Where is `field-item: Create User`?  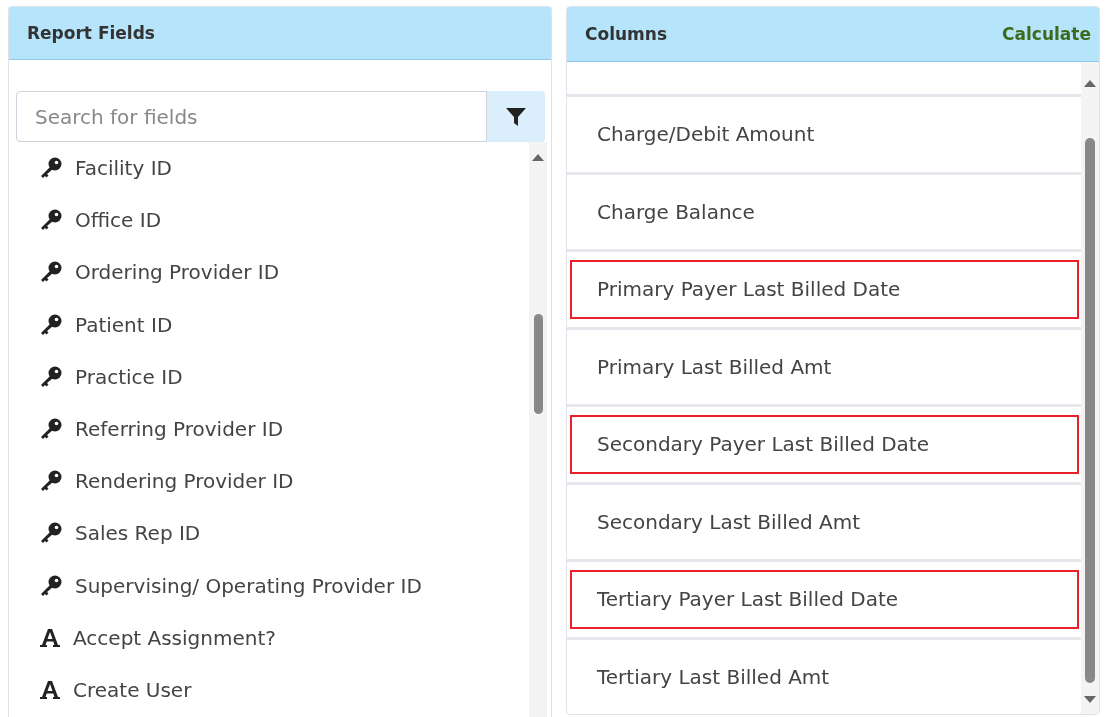
field-item: Create User is located at coordinates (132, 689).